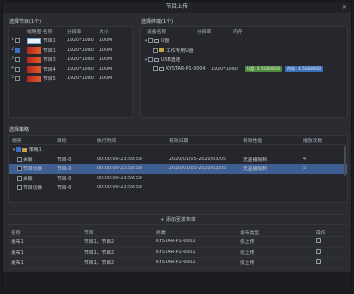  Describe the element at coordinates (49, 70) in the screenshot. I see `program-name: 节目4` at that location.